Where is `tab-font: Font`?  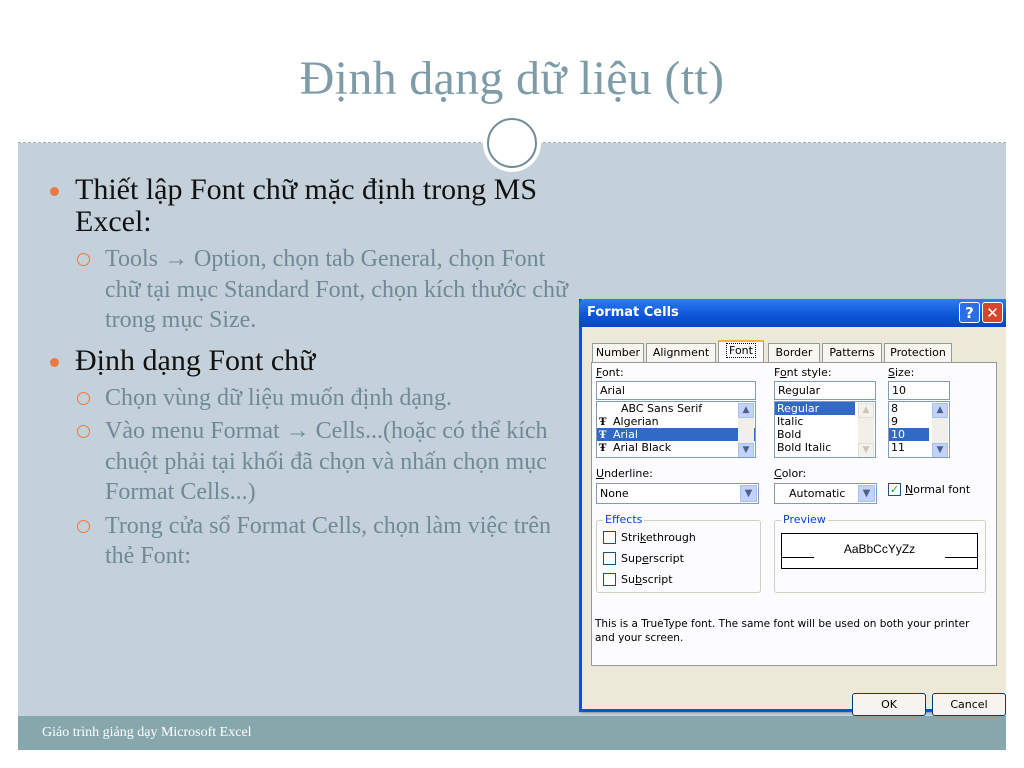
tab-font: Font is located at coordinates (741, 351).